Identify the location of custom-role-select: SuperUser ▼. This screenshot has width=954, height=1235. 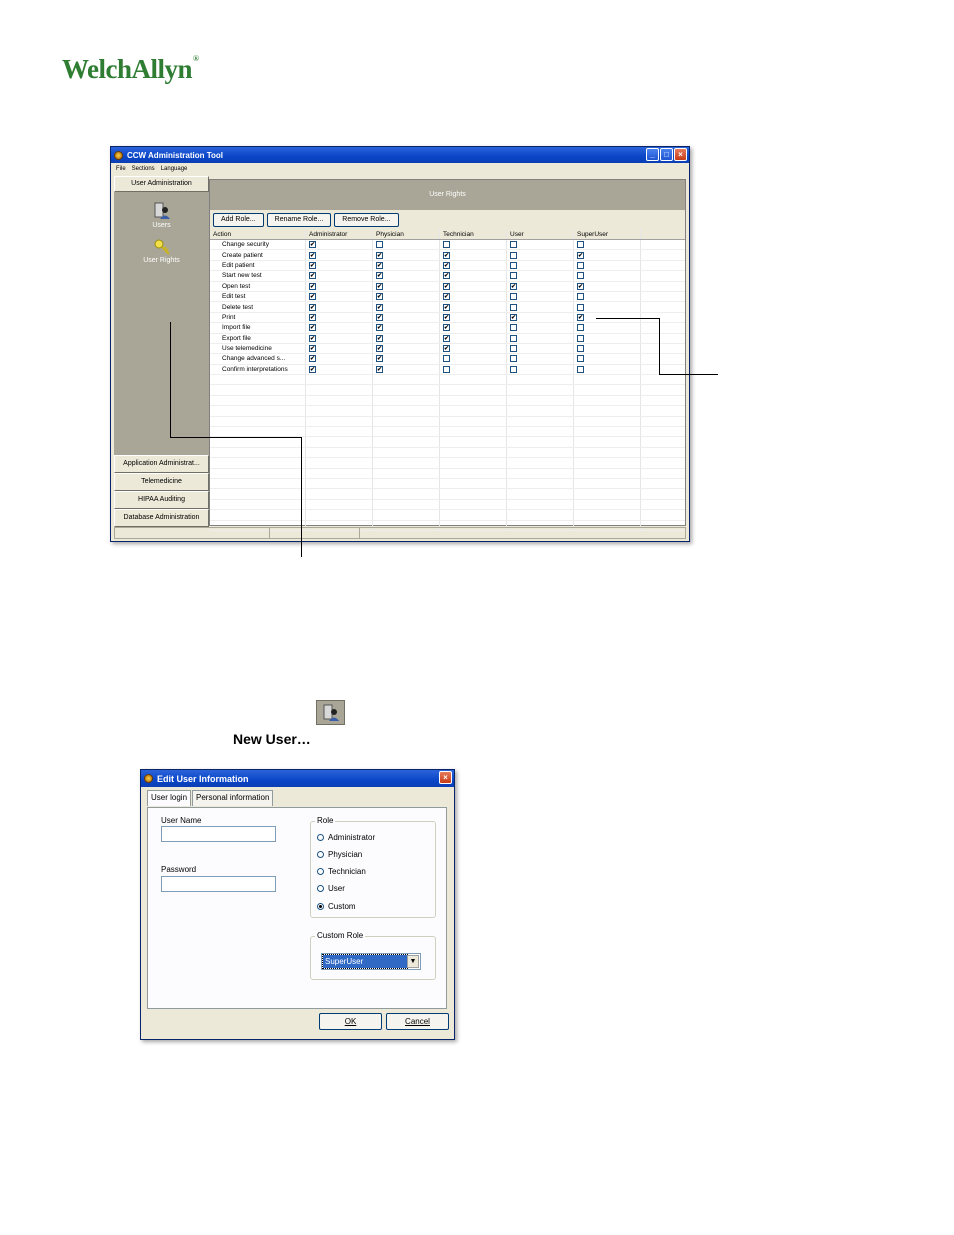
(371, 961).